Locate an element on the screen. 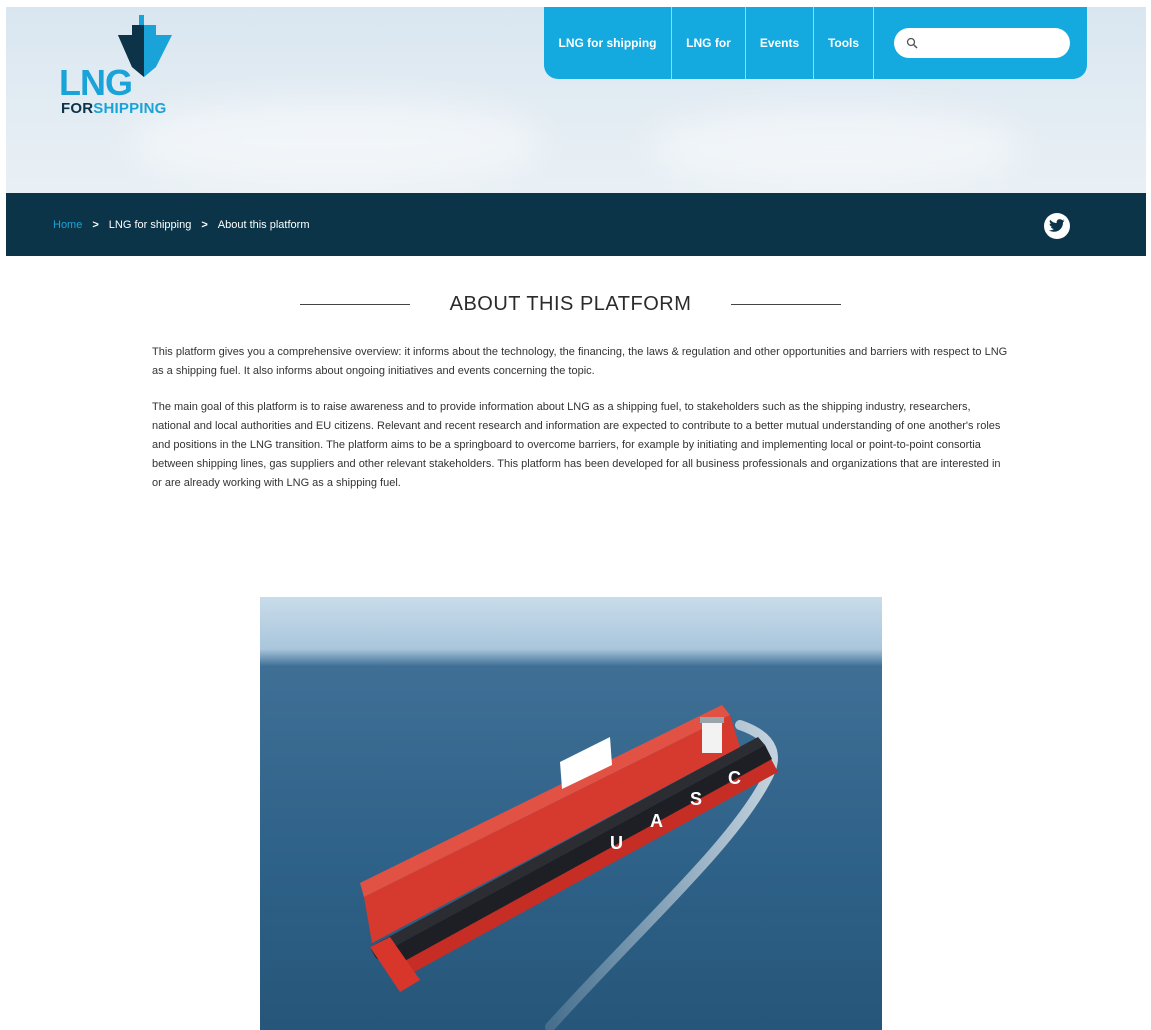  nav-item-lng-for: LNG for is located at coordinates (709, 43).